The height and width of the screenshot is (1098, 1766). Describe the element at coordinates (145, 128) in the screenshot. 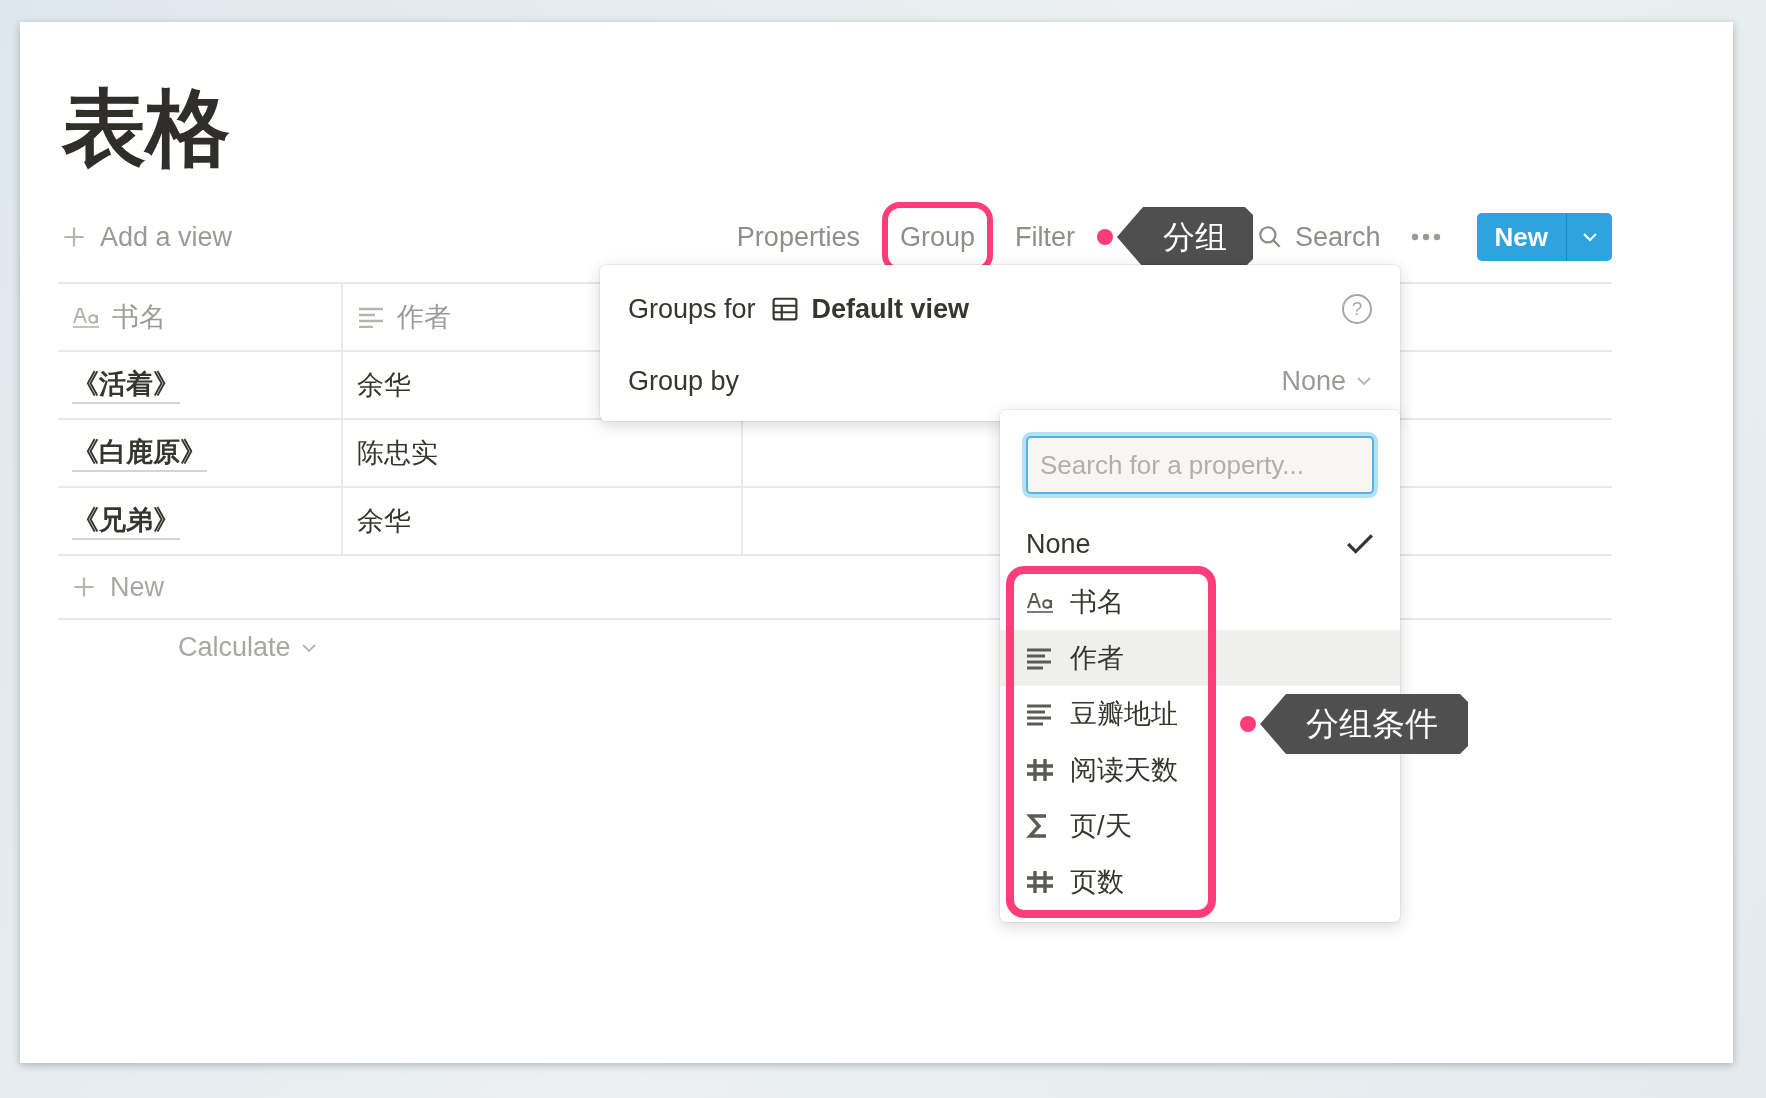

I see `page-title: 表格` at that location.